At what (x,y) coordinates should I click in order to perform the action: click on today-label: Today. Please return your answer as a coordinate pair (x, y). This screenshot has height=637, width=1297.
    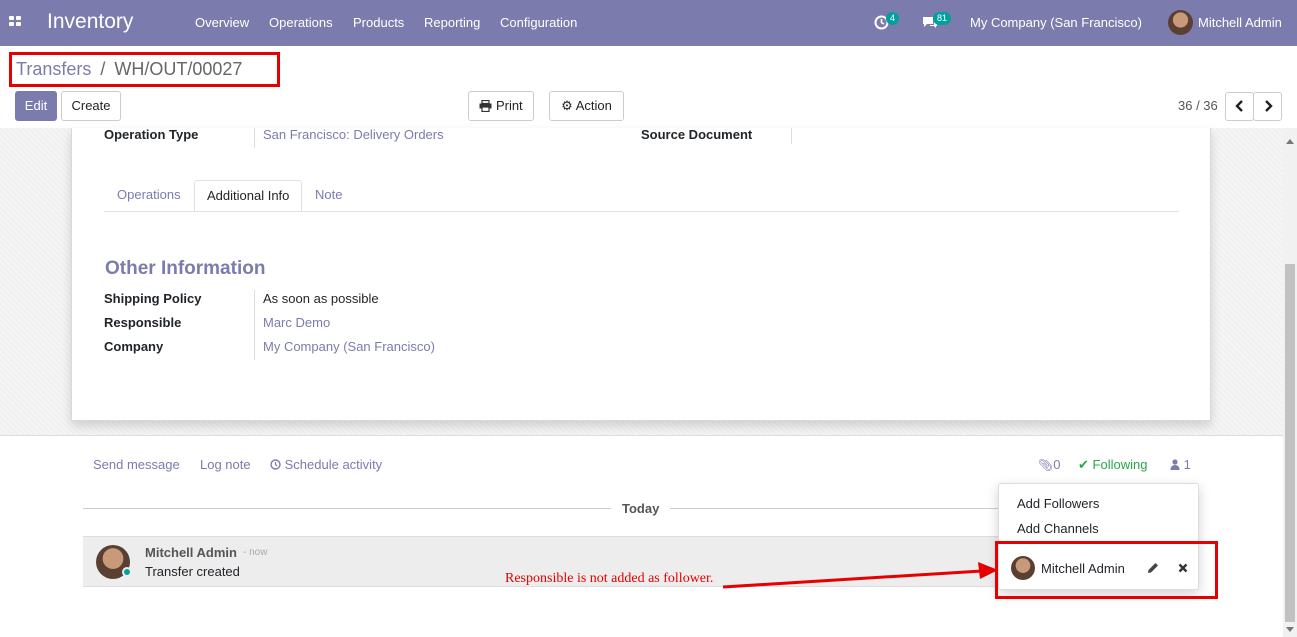
    Looking at the image, I should click on (641, 508).